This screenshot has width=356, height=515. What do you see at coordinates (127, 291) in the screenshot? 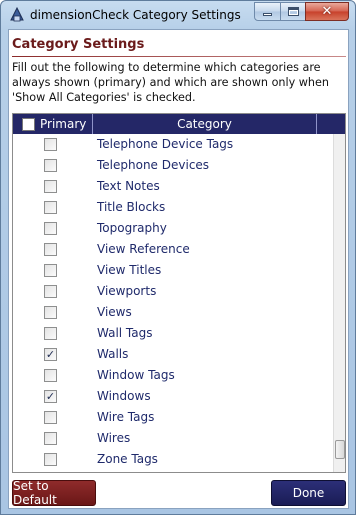
I see `category-name: Viewports` at bounding box center [127, 291].